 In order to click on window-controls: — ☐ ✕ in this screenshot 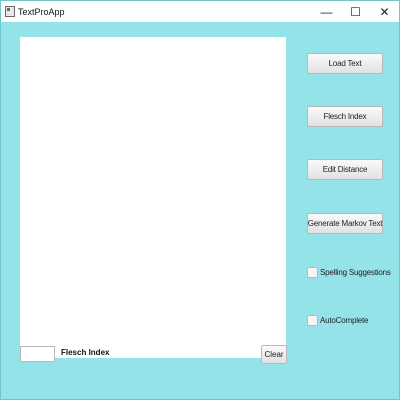, I will do `click(355, 11)`.